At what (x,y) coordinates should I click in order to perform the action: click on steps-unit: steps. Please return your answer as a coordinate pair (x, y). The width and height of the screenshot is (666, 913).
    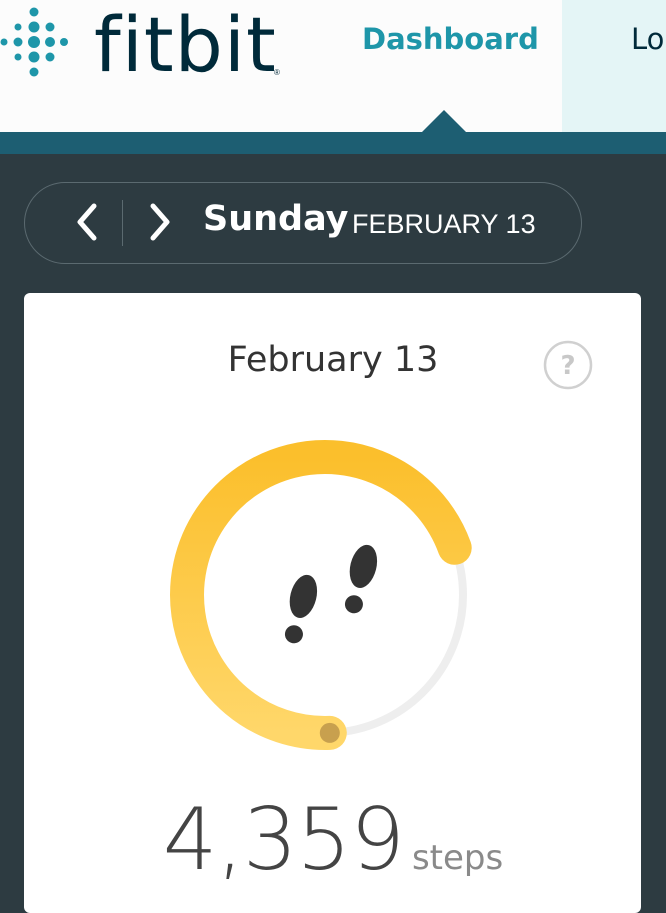
    Looking at the image, I should click on (457, 858).